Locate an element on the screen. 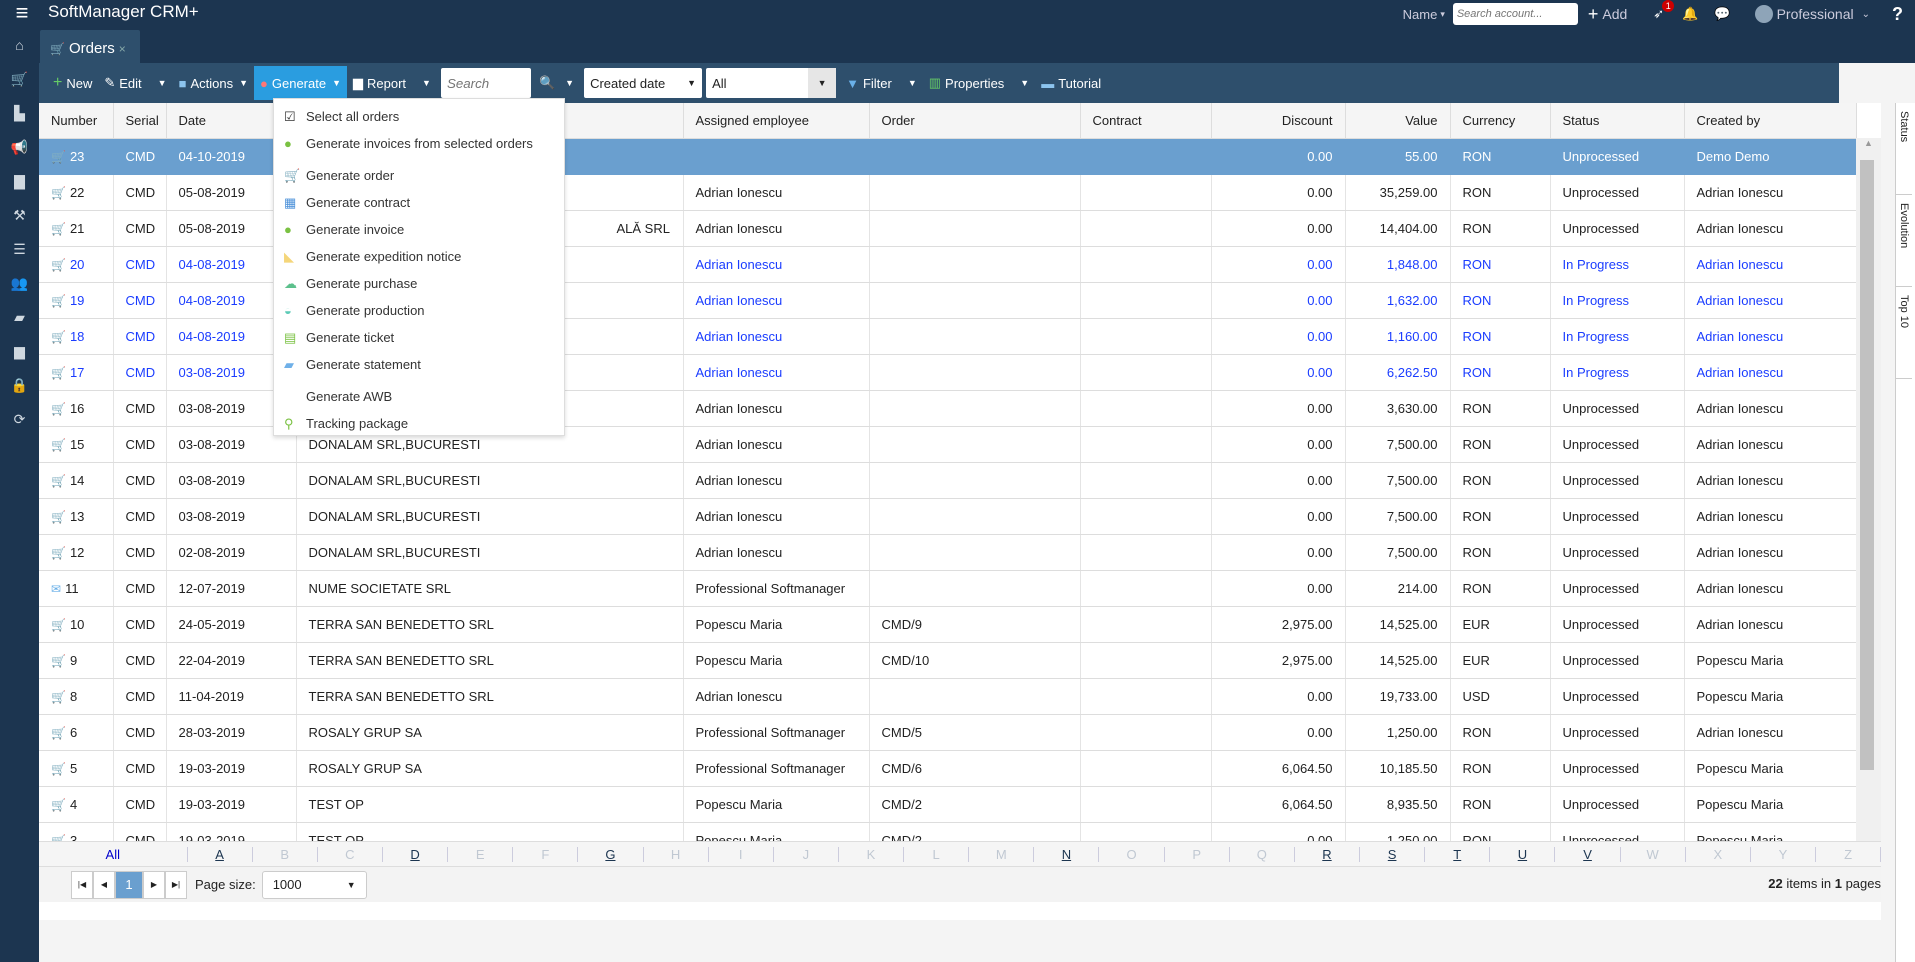  search-input is located at coordinates (485, 83).